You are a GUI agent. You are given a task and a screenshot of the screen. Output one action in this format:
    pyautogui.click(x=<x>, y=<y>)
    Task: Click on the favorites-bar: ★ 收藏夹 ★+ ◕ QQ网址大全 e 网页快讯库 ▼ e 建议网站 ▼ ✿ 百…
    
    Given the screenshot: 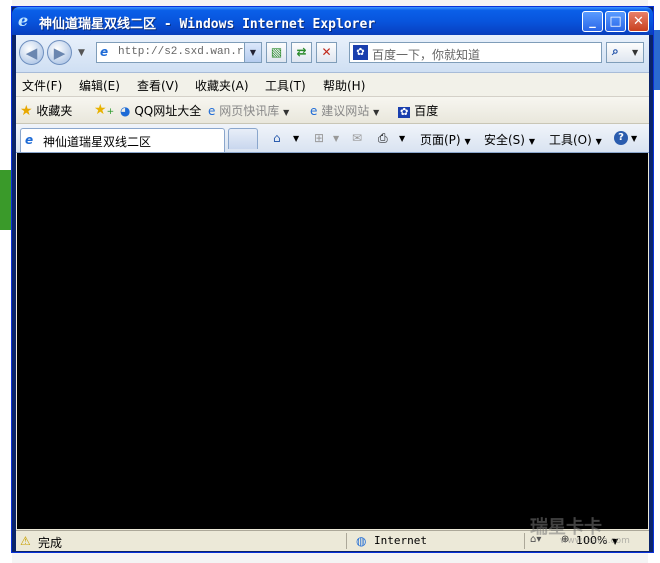 What is the action you would take?
    pyautogui.click(x=332, y=110)
    